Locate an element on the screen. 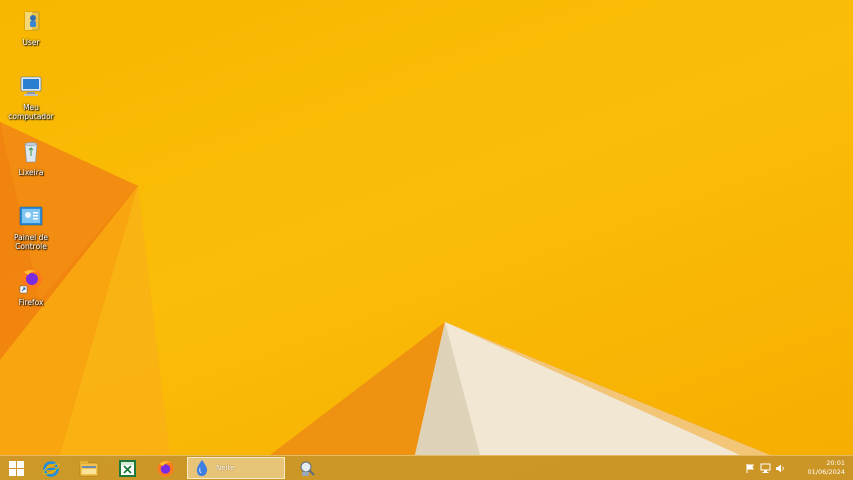  taskbar-file-explorer is located at coordinates (89, 468).